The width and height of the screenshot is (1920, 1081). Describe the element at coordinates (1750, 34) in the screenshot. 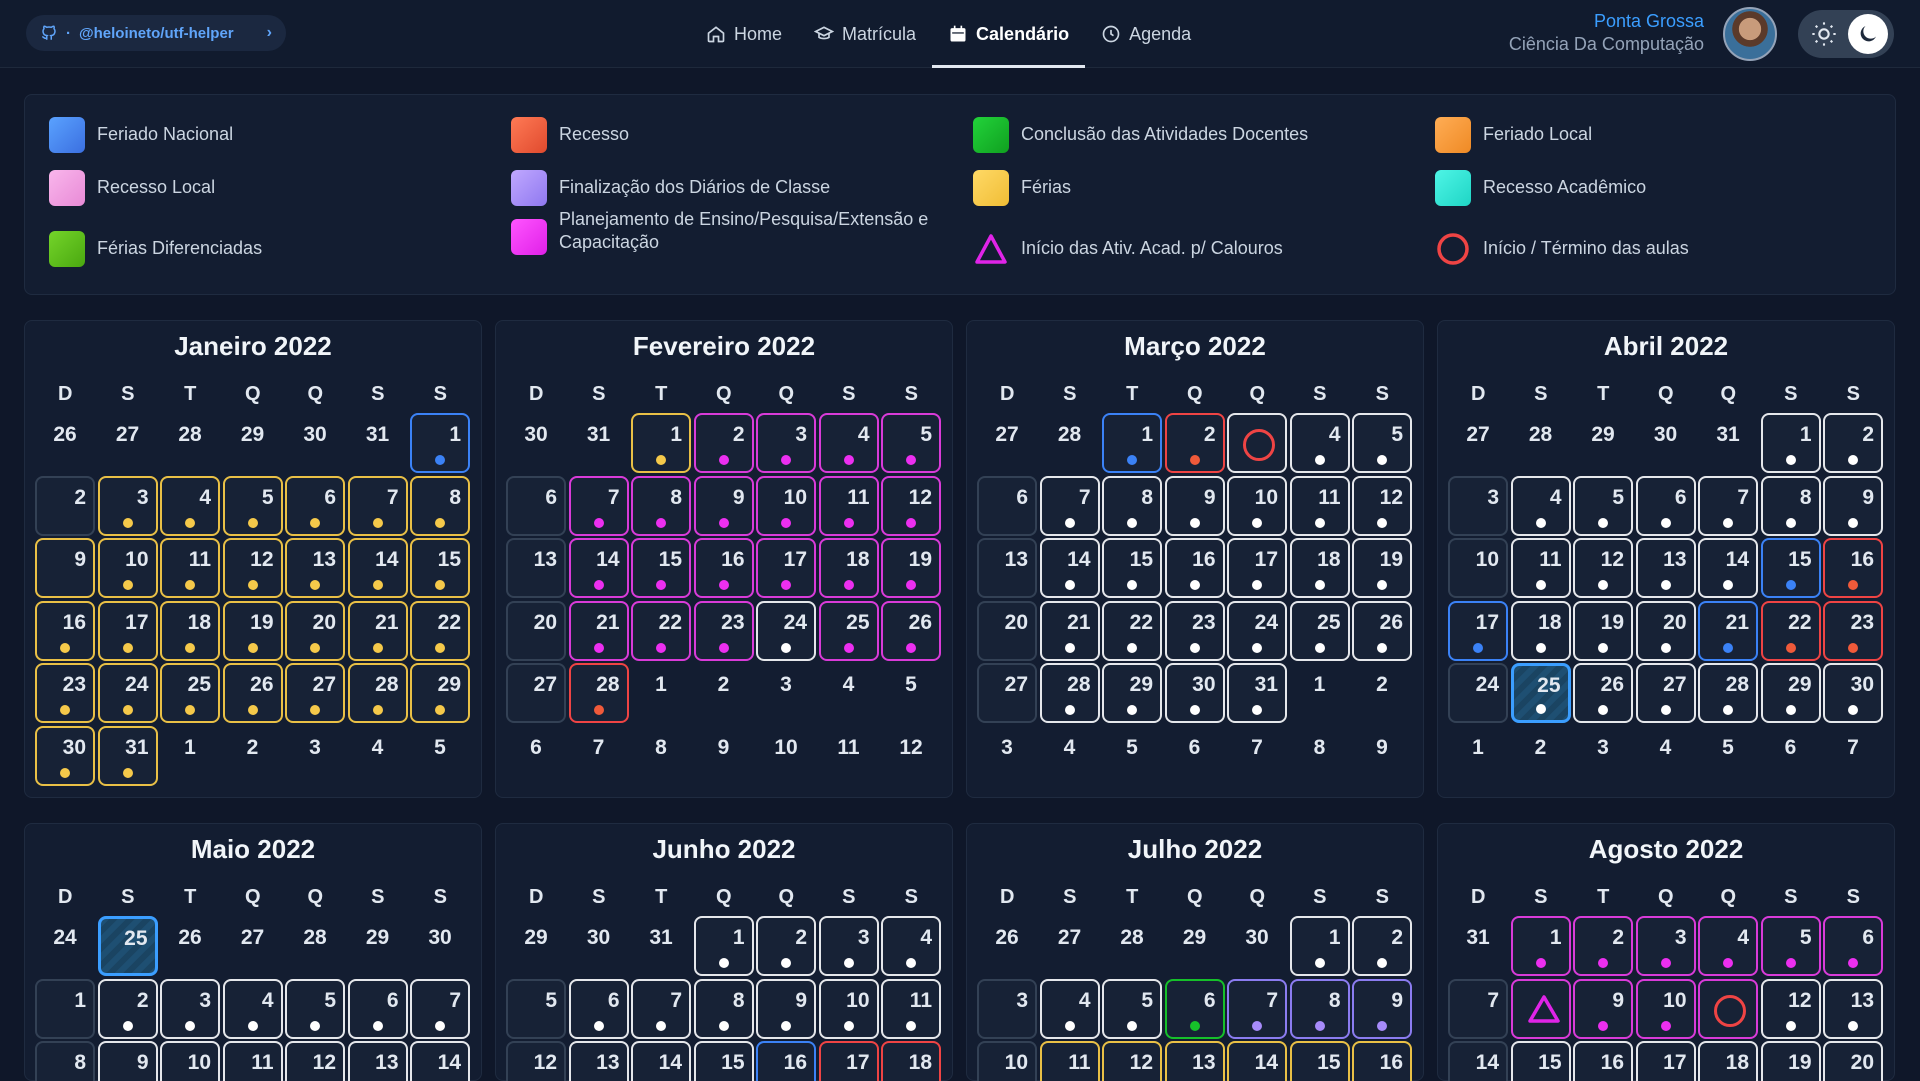

I see `avatar` at that location.